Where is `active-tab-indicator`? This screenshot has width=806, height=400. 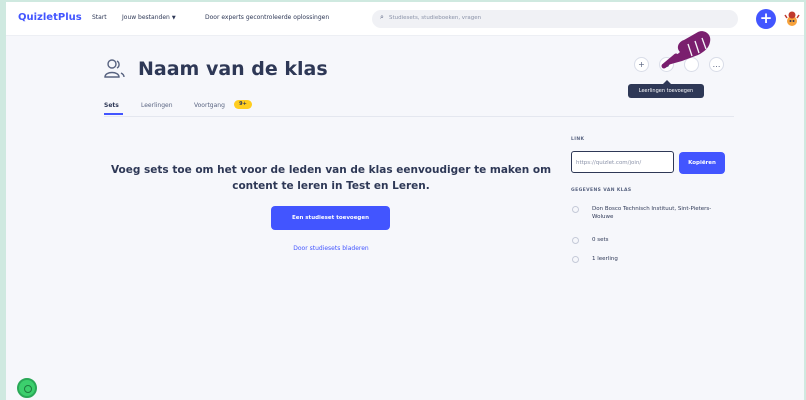
active-tab-indicator is located at coordinates (113, 114).